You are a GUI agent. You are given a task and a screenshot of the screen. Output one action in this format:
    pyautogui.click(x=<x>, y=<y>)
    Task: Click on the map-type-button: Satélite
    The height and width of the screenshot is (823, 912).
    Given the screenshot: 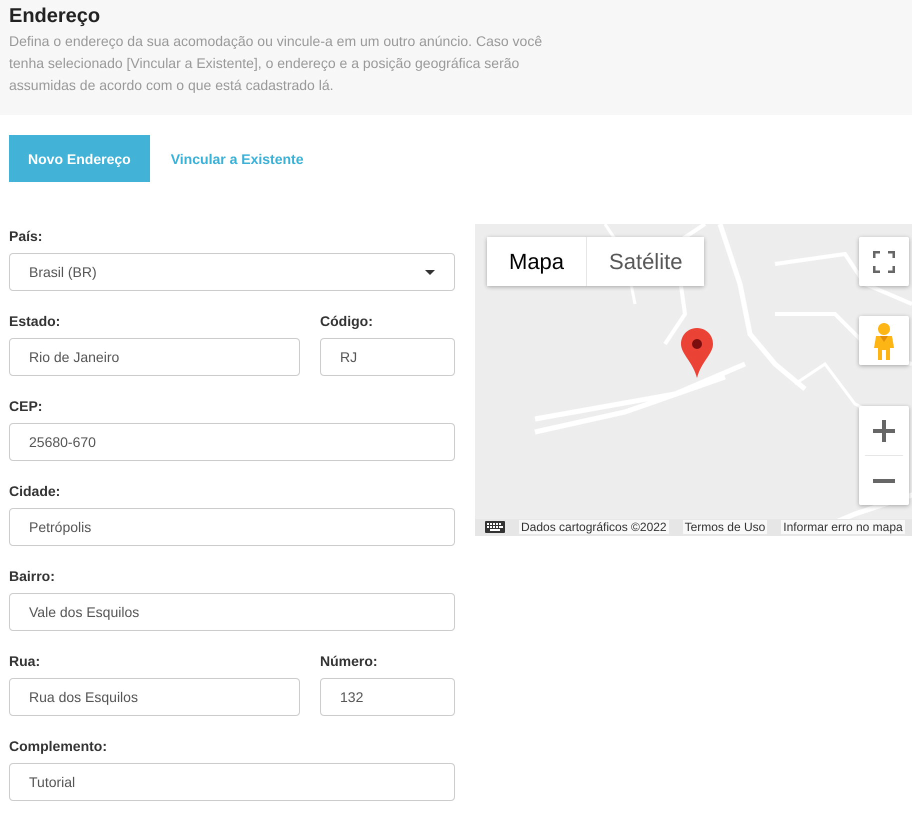 What is the action you would take?
    pyautogui.click(x=645, y=261)
    